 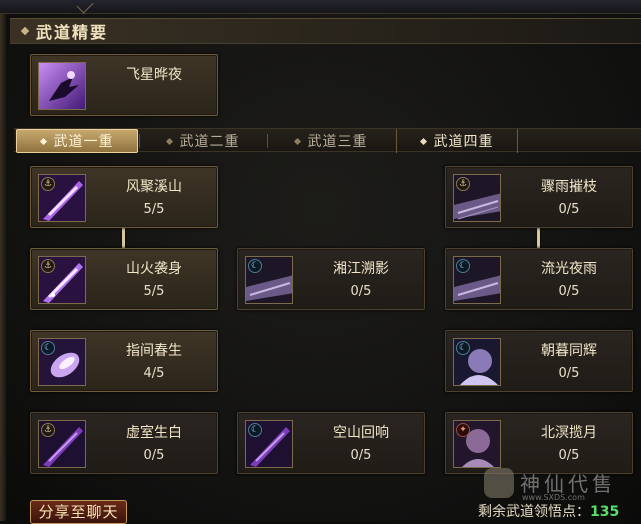 What do you see at coordinates (361, 433) in the screenshot?
I see `skill-name: 空山回响` at bounding box center [361, 433].